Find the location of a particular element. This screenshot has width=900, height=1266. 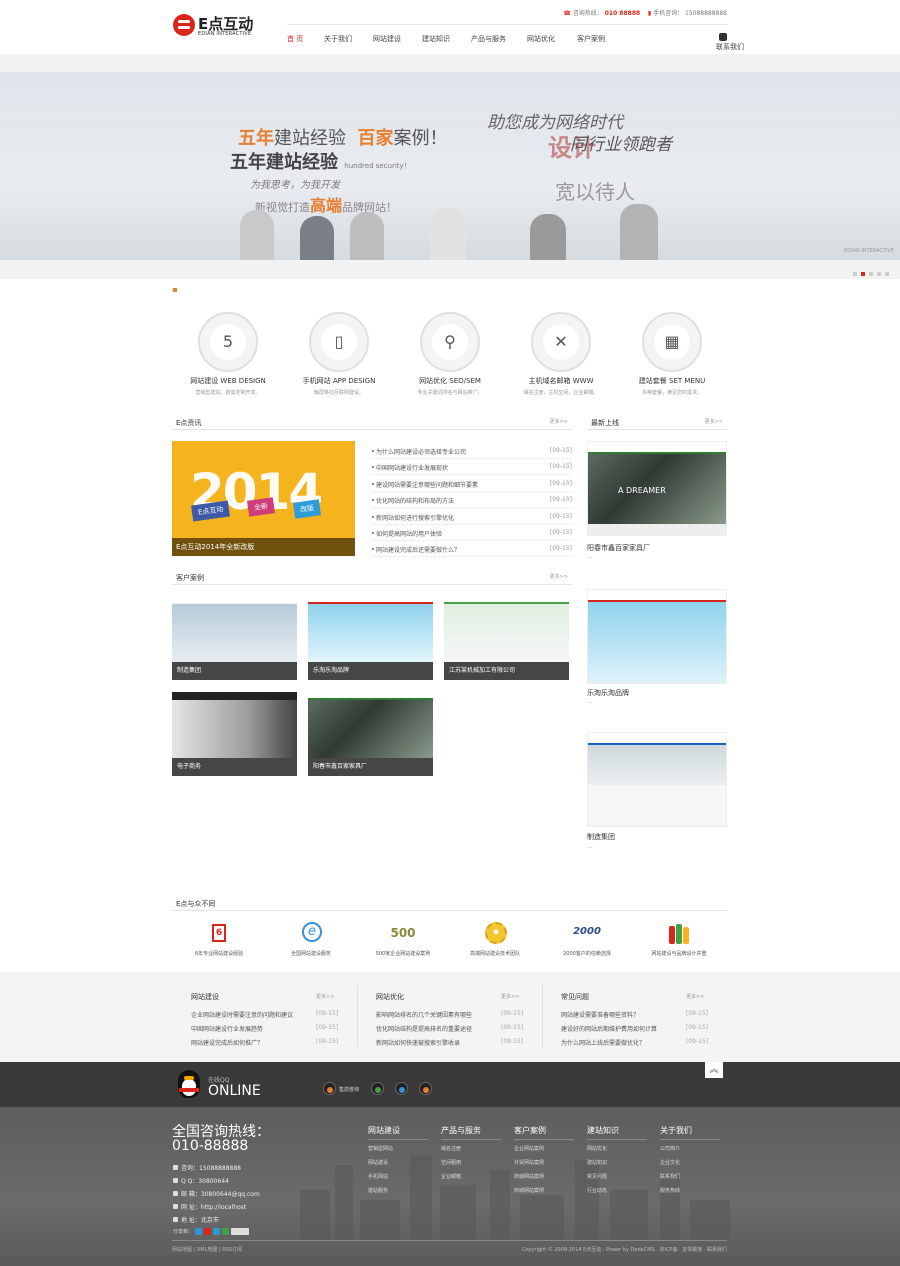

news-item: 为什么网站建设必须选择专业公司 [09-15] is located at coordinates (471, 451).